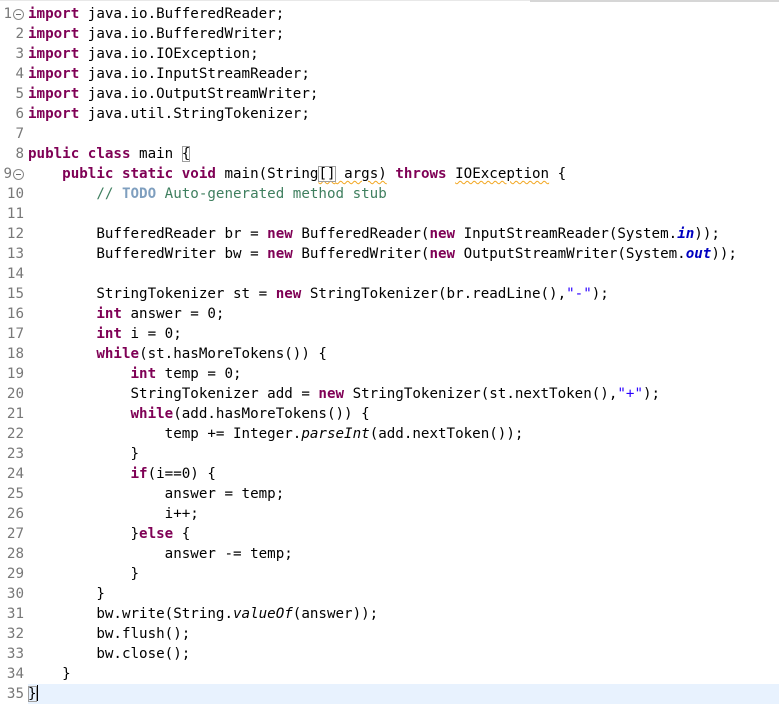 The width and height of the screenshot is (779, 705). I want to click on code-token: ));, so click(724, 254).